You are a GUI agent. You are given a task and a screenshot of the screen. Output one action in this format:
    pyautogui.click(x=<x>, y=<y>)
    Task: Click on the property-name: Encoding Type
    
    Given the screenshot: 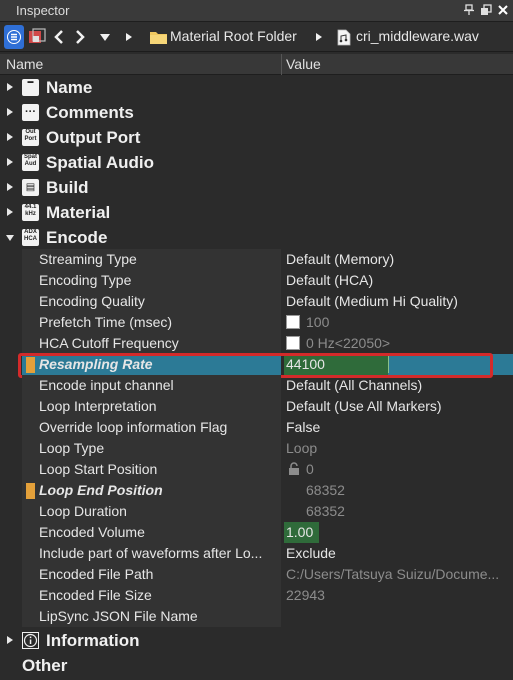 What is the action you would take?
    pyautogui.click(x=85, y=280)
    